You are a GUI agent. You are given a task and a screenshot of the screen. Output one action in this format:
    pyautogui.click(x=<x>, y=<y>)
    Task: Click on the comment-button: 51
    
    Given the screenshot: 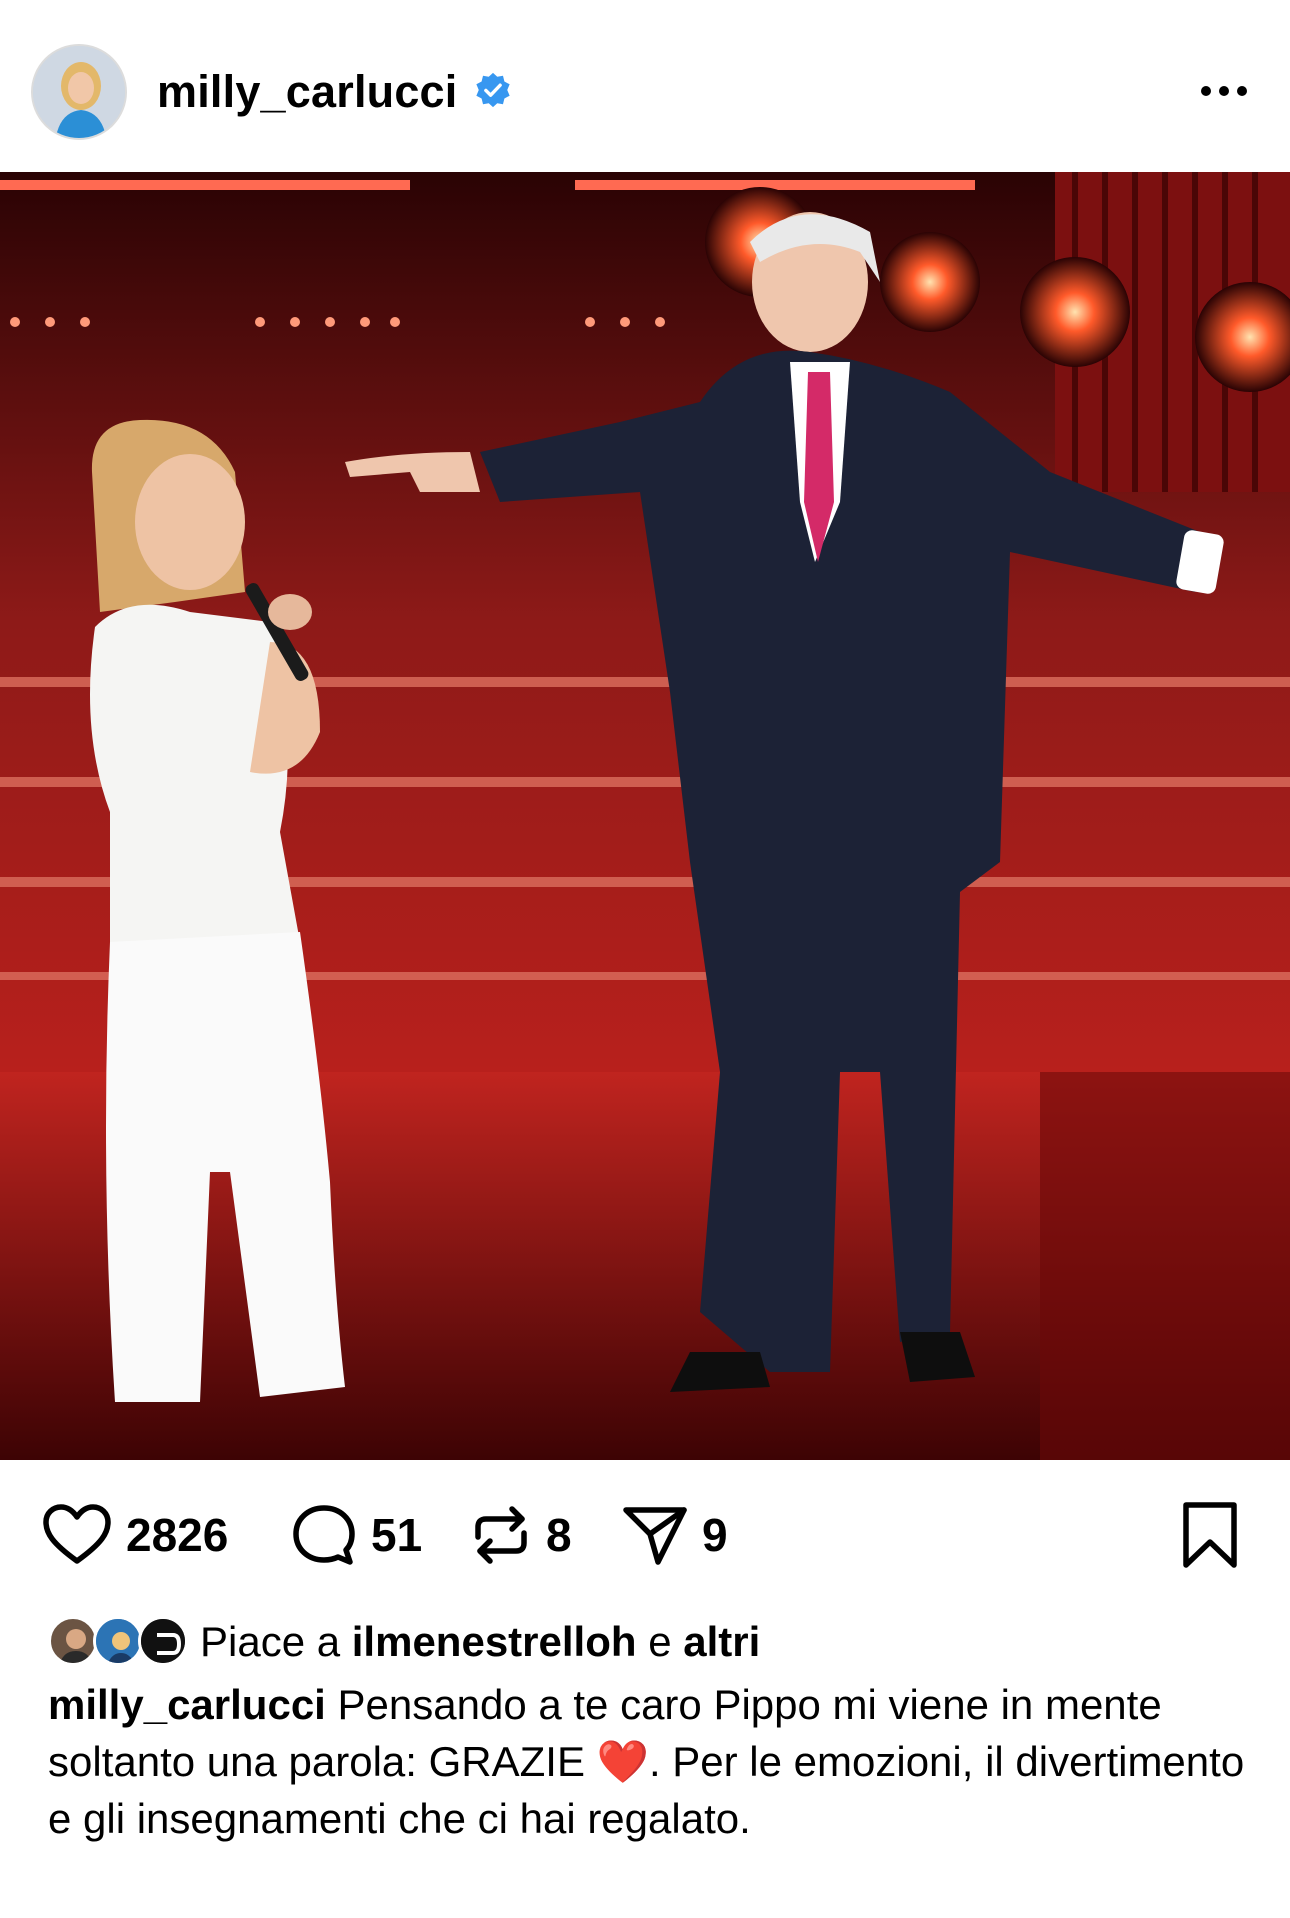 What is the action you would take?
    pyautogui.click(x=356, y=1535)
    